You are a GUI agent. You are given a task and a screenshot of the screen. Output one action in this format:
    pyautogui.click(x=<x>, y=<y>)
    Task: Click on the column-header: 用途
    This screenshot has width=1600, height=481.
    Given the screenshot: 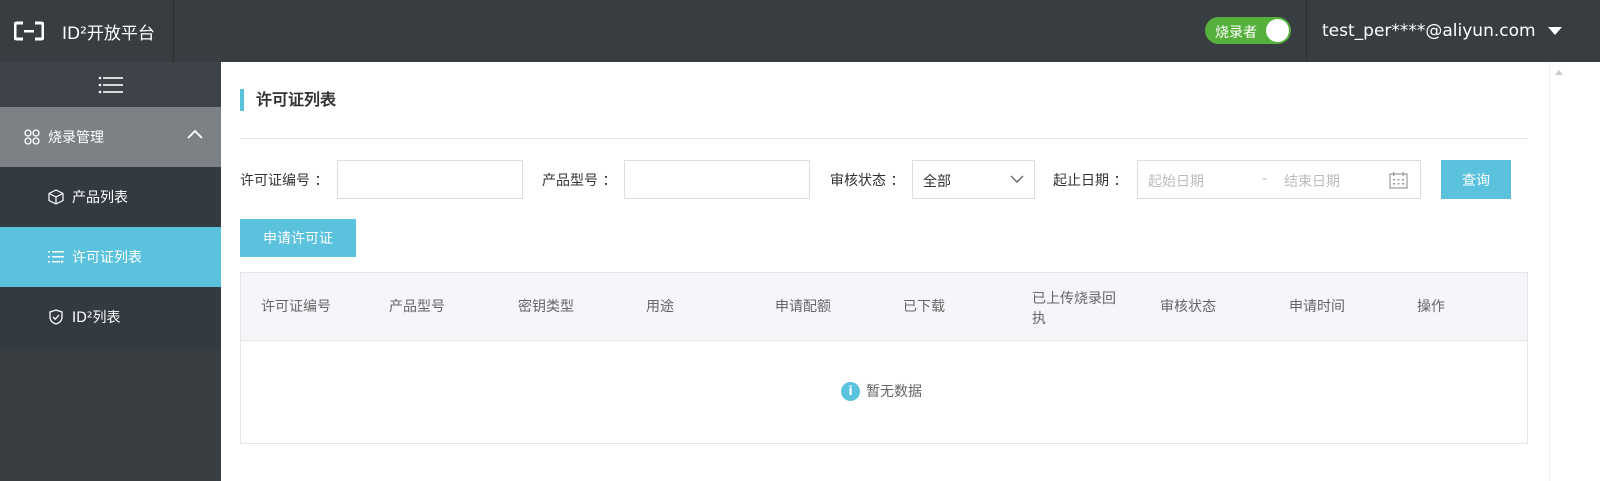 What is the action you would take?
    pyautogui.click(x=660, y=307)
    